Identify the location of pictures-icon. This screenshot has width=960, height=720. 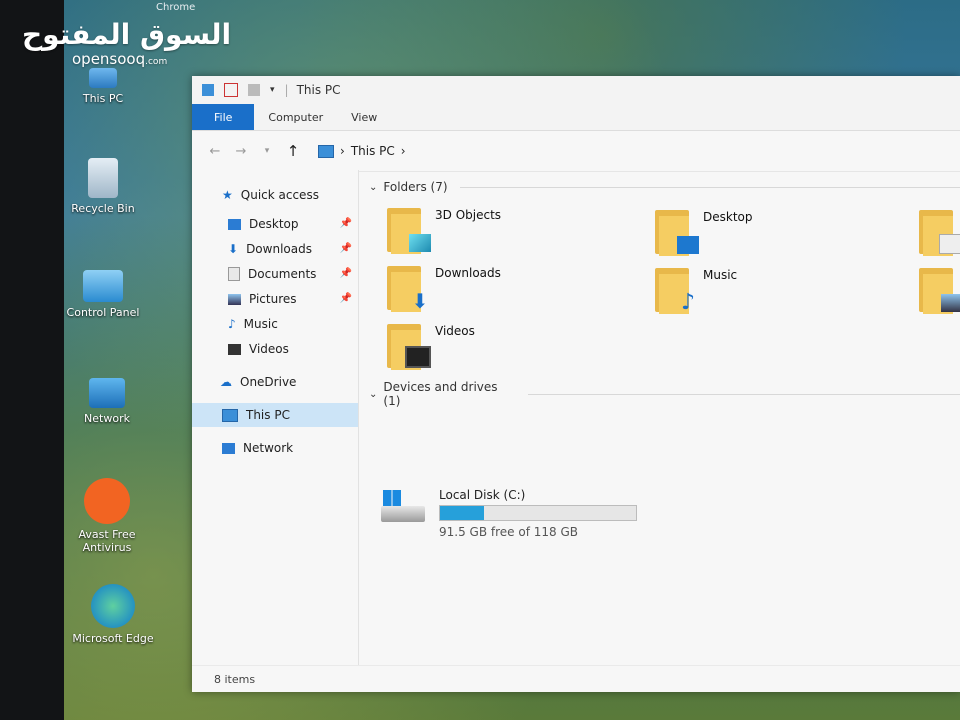
(234, 299).